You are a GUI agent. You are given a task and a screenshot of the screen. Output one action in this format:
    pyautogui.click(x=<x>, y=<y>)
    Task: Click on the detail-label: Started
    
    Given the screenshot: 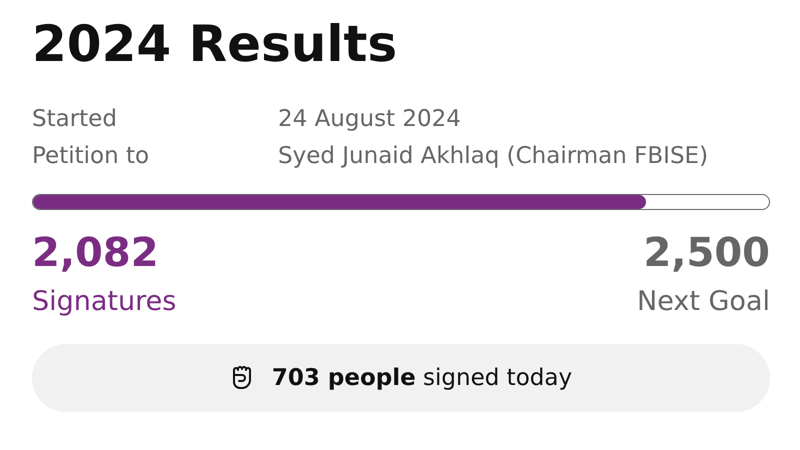 What is the action you would take?
    pyautogui.click(x=75, y=119)
    